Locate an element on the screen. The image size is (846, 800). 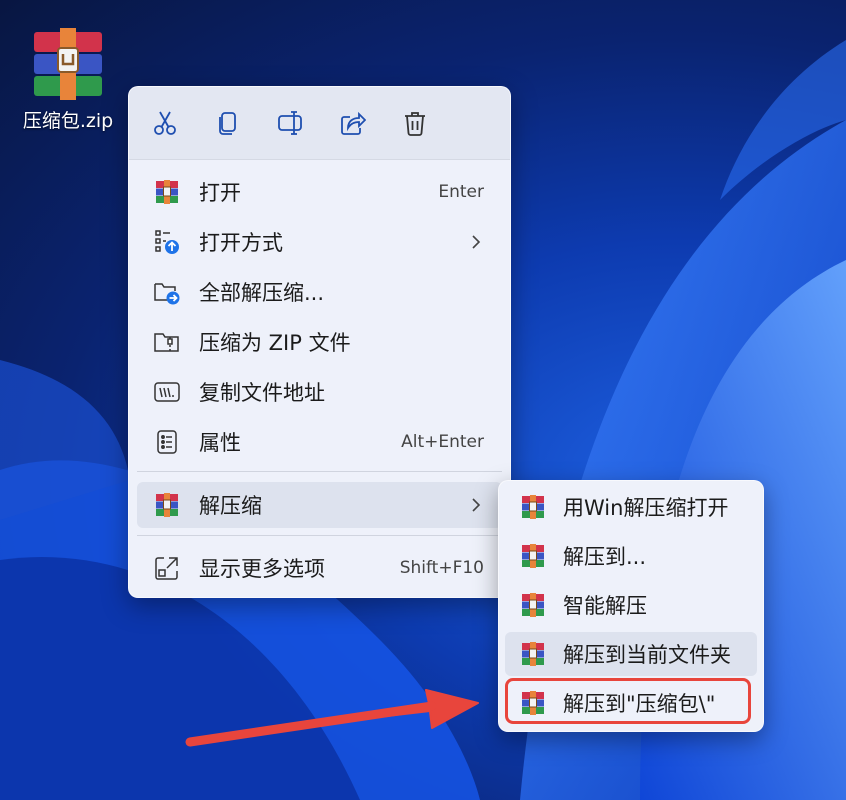
properties-icon is located at coordinates (167, 442).